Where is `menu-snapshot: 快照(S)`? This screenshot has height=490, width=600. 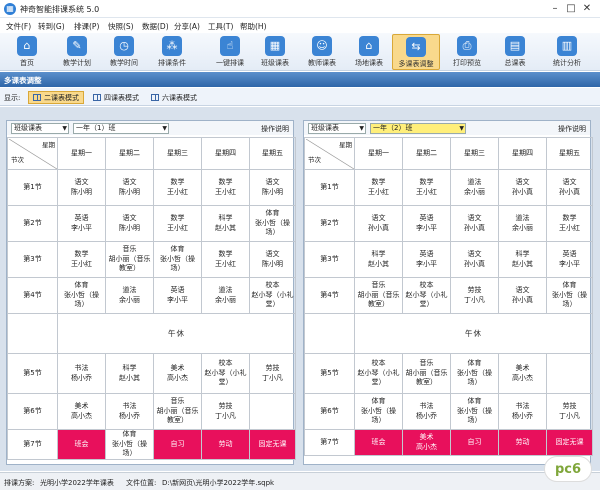
menu-snapshot: 快照(S) is located at coordinates (121, 26).